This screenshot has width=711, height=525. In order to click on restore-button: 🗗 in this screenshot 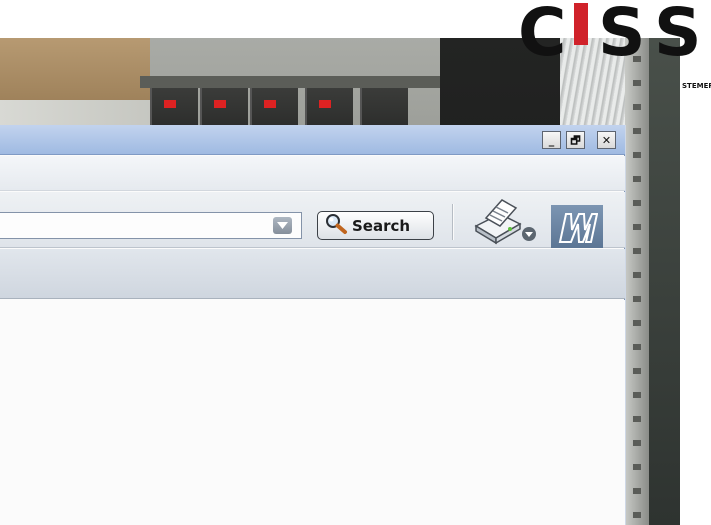, I will do `click(575, 140)`.